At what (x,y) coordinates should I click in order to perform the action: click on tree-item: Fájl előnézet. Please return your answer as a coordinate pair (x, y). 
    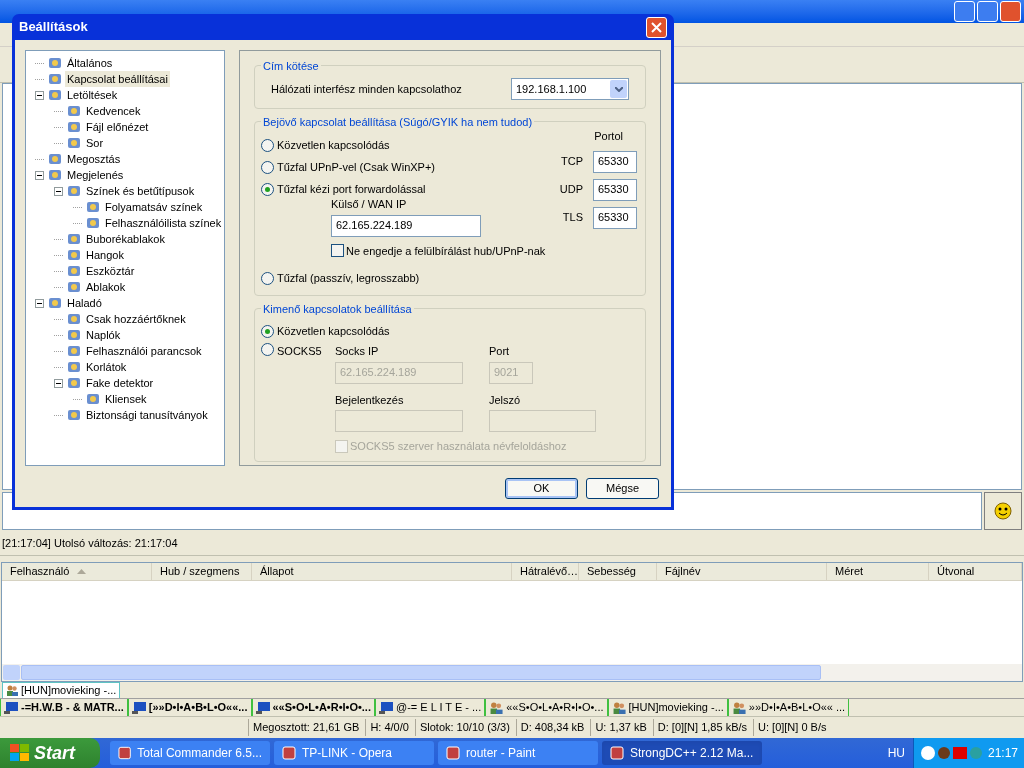
    Looking at the image, I should click on (117, 127).